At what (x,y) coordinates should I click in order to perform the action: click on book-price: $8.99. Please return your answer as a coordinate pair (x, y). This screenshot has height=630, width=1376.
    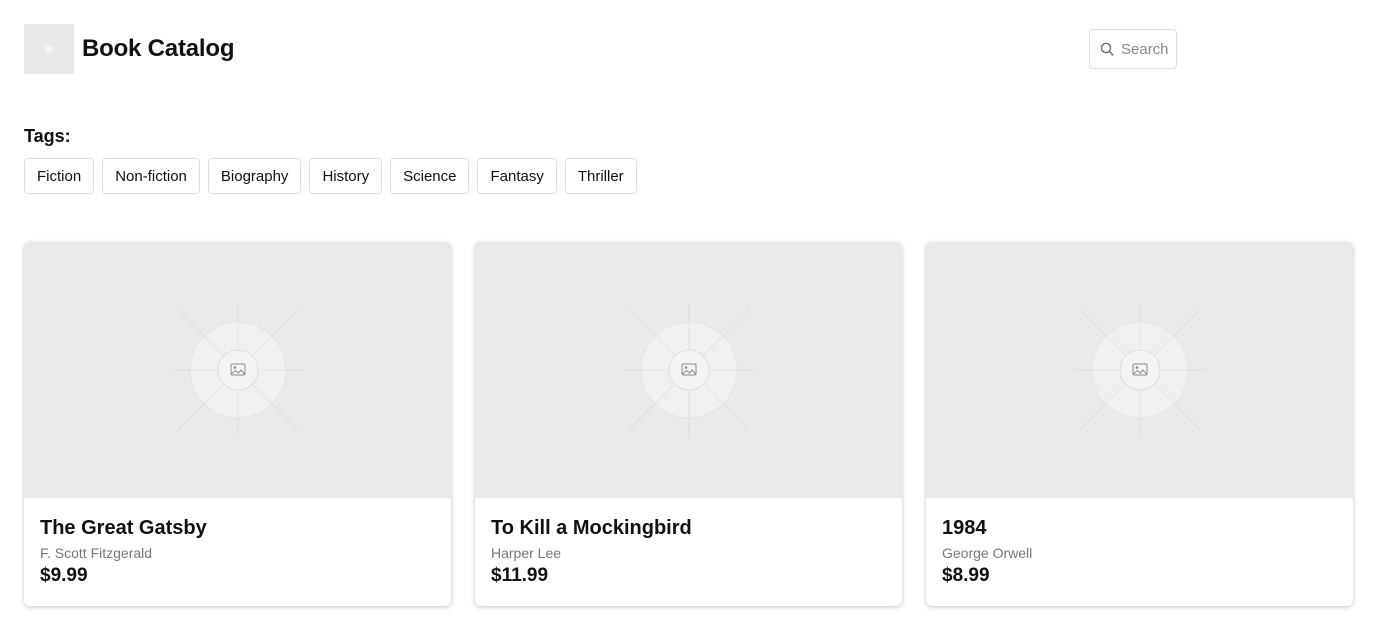
    Looking at the image, I should click on (966, 575).